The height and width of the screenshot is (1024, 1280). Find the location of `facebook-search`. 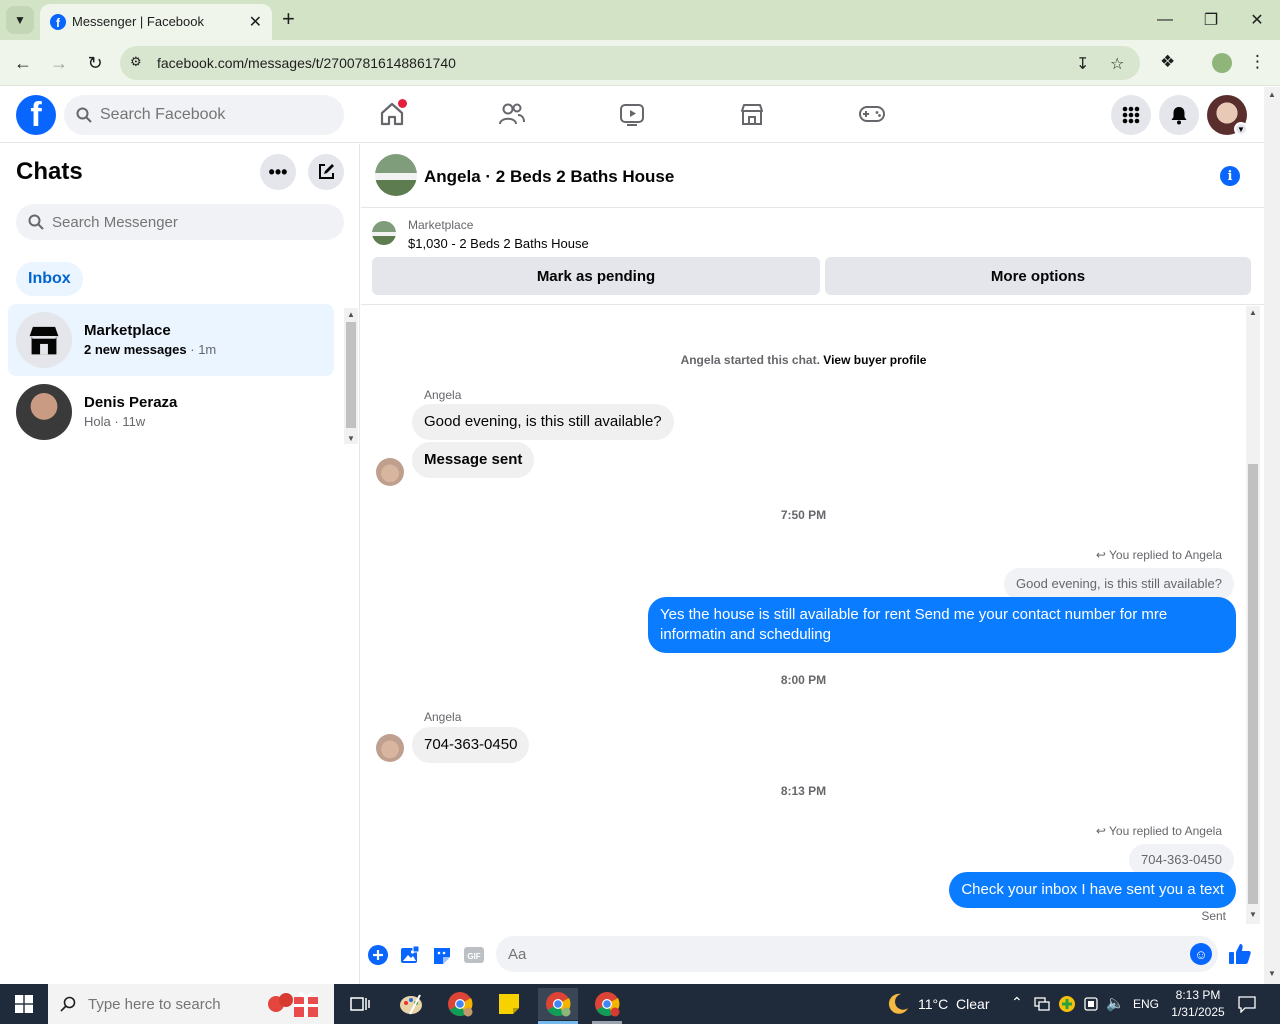

facebook-search is located at coordinates (204, 115).